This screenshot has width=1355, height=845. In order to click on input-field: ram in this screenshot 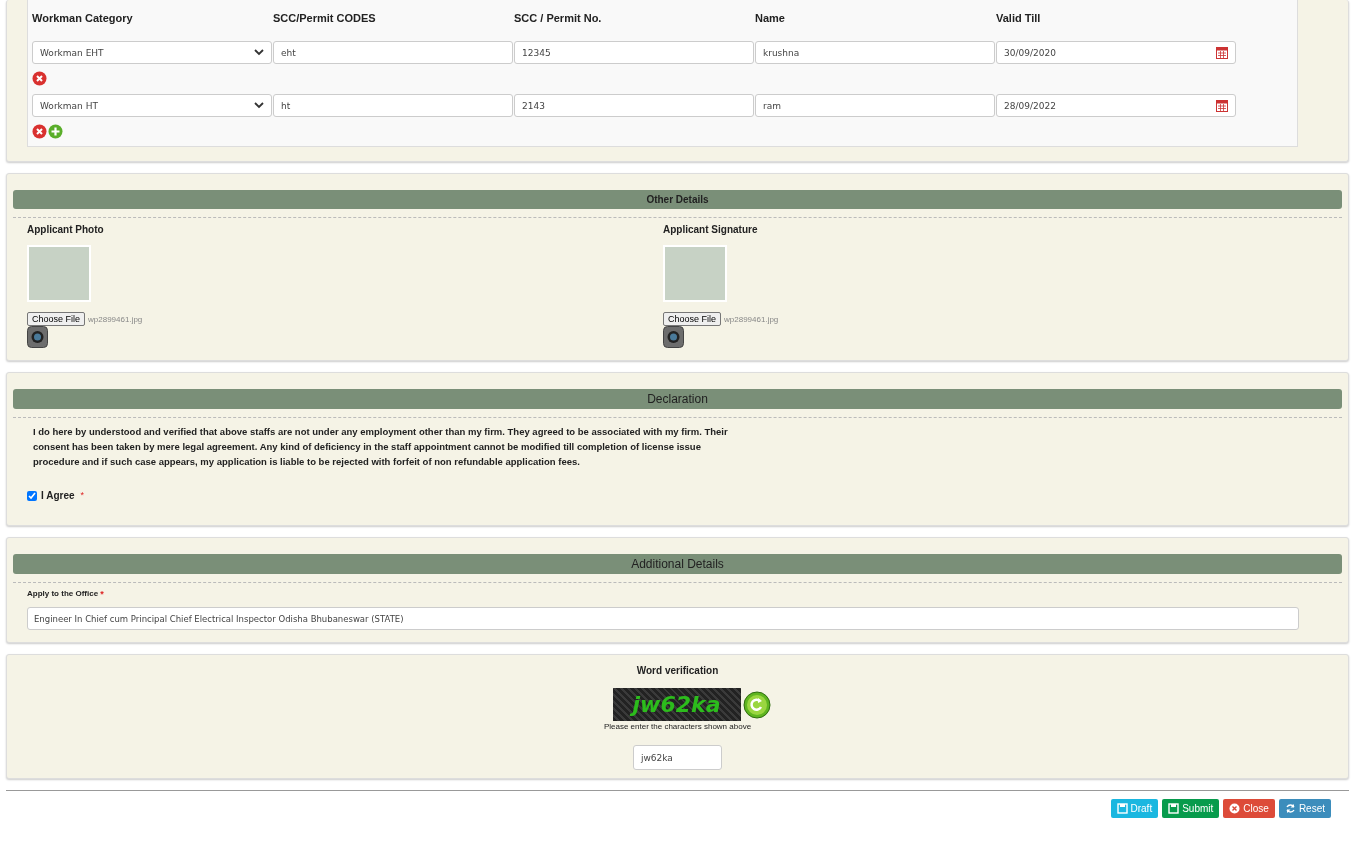, I will do `click(875, 105)`.